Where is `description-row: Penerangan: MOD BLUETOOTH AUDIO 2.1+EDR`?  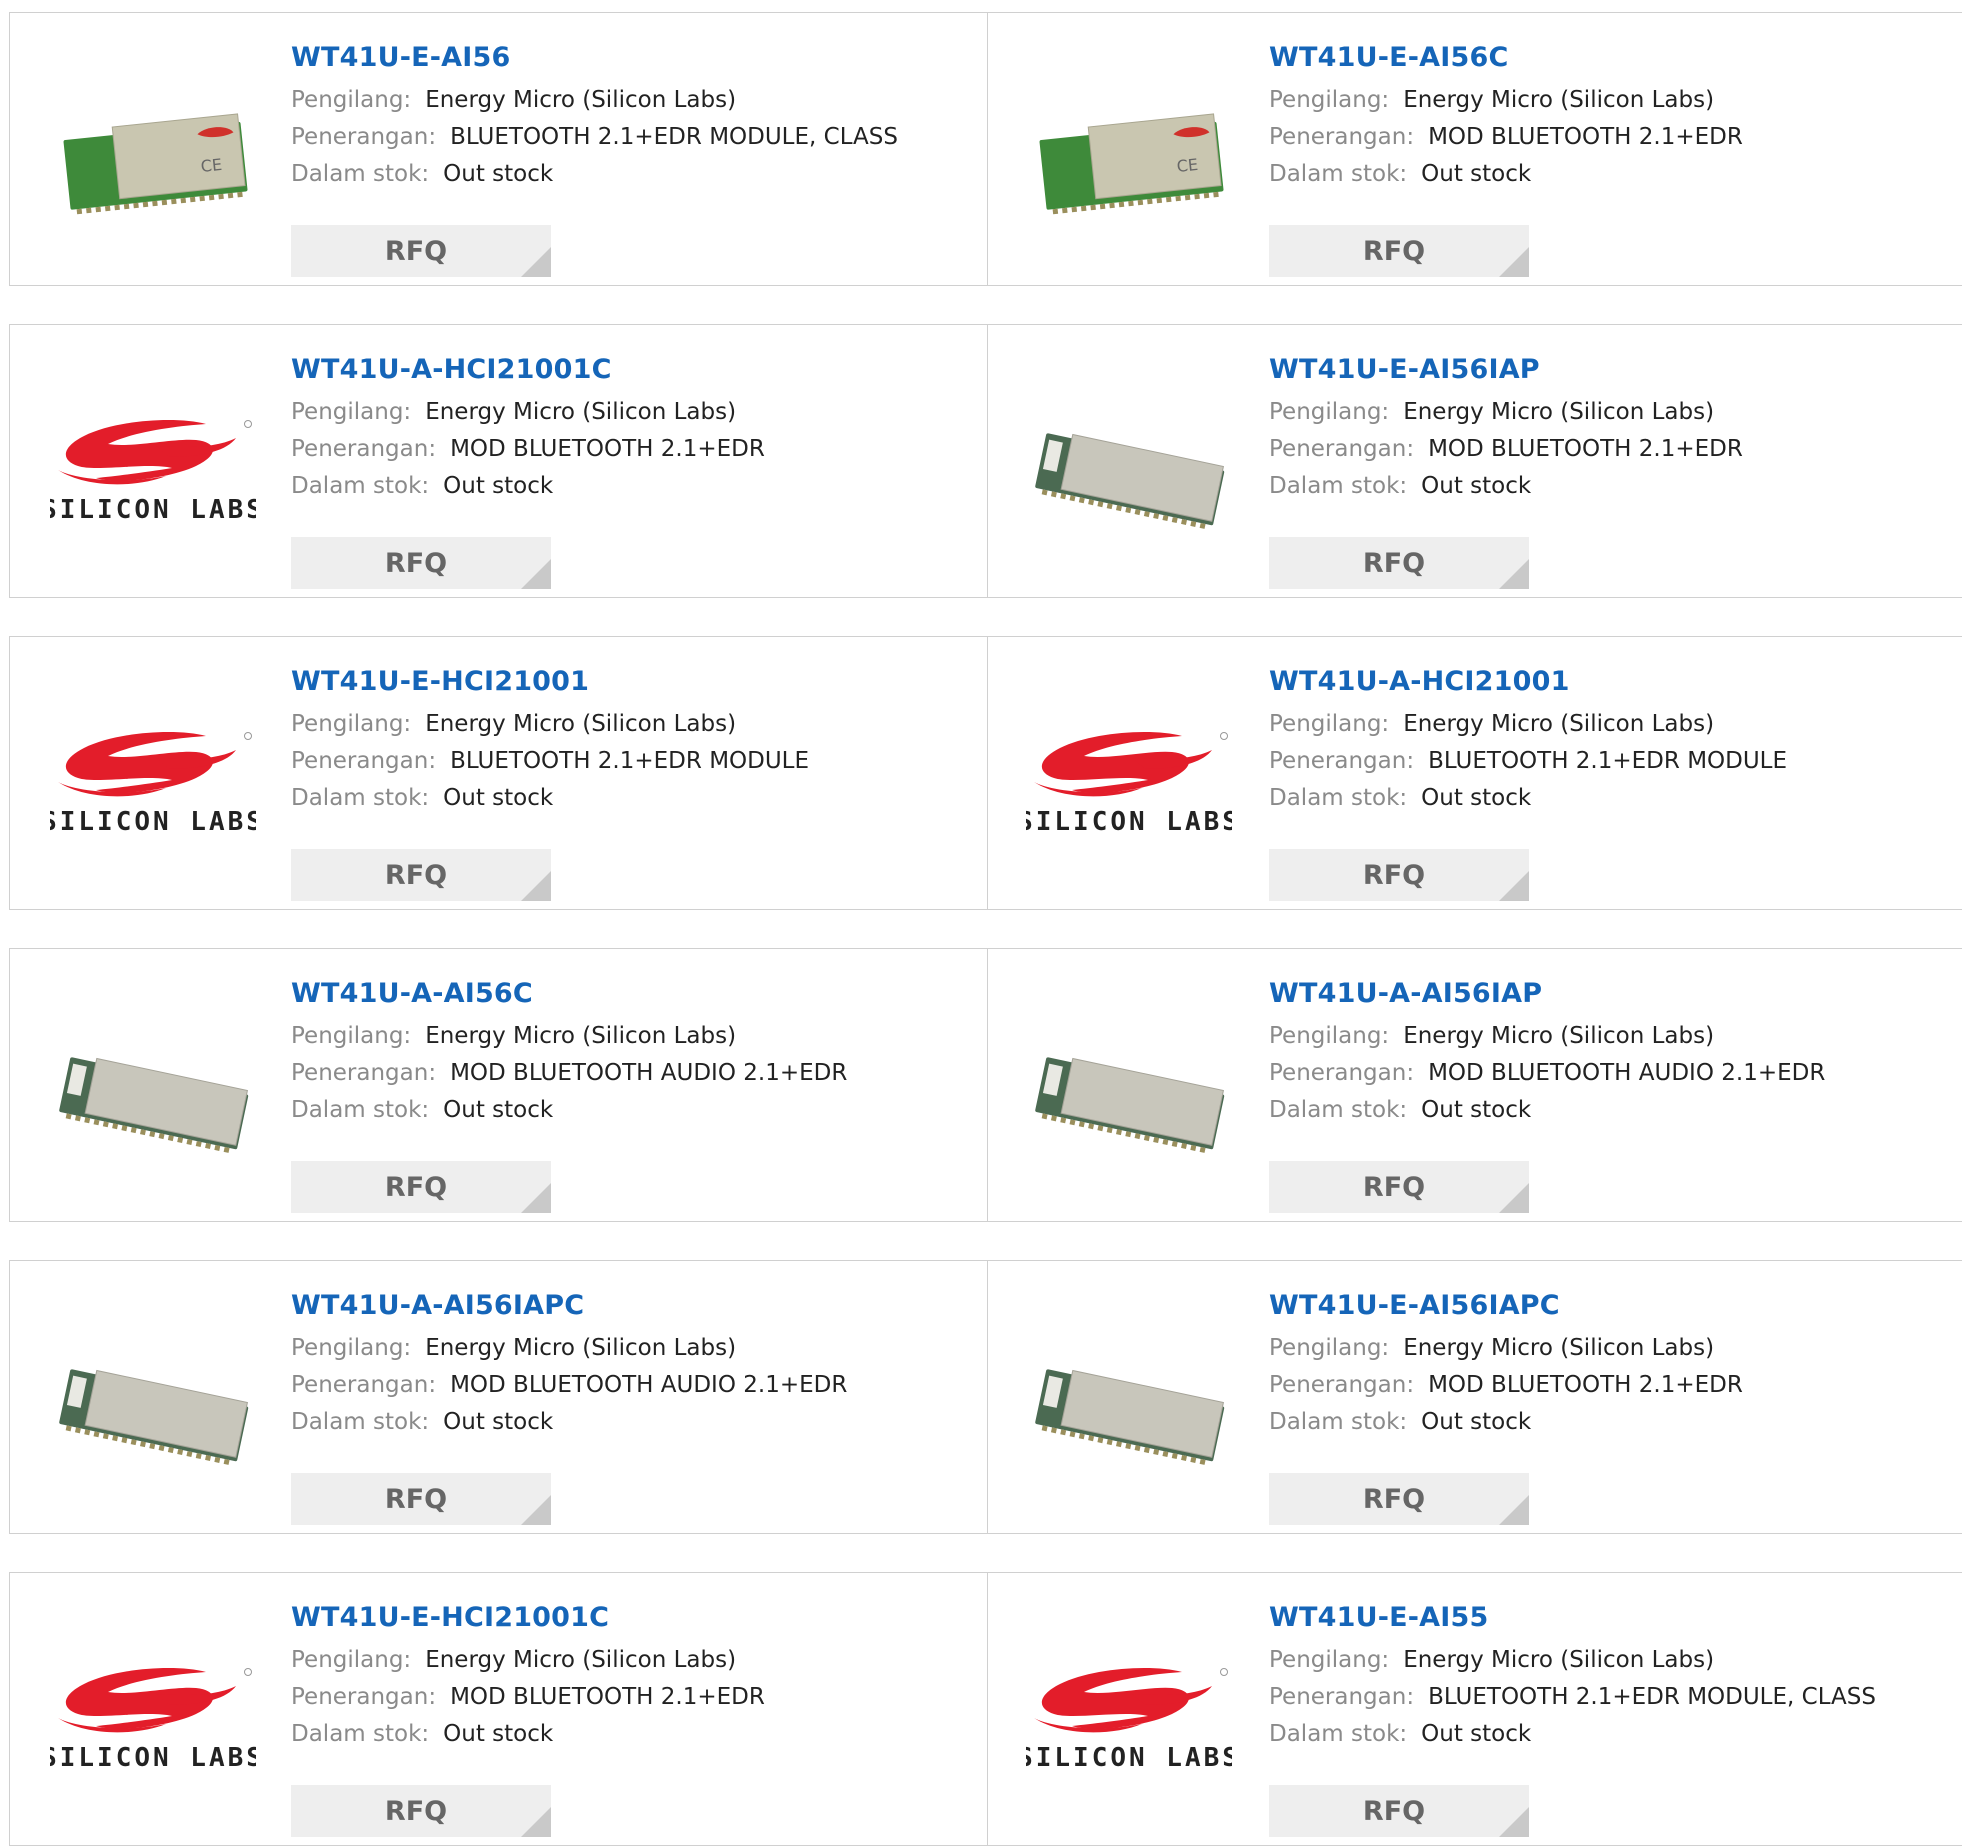 description-row: Penerangan: MOD BLUETOOTH AUDIO 2.1+EDR is located at coordinates (1610, 1073).